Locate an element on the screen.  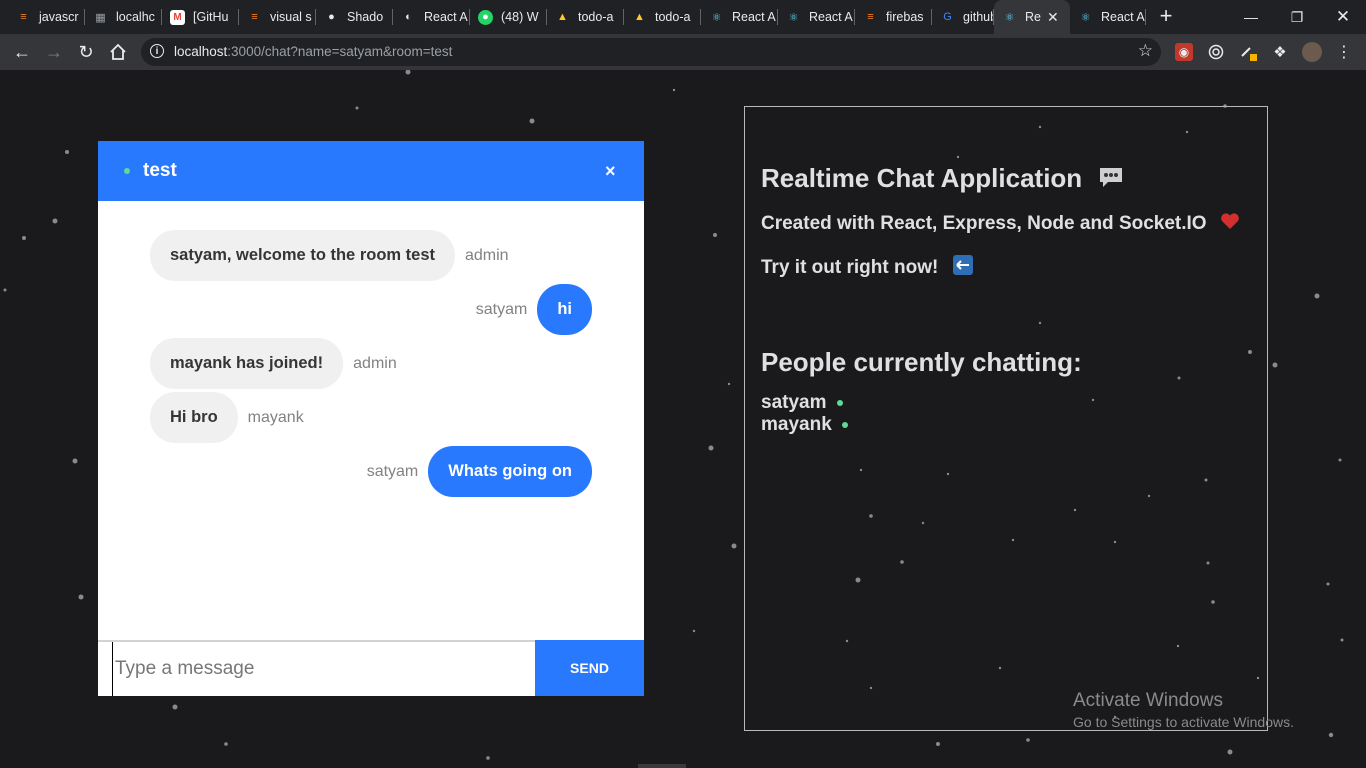
target-icon is located at coordinates (1216, 52).